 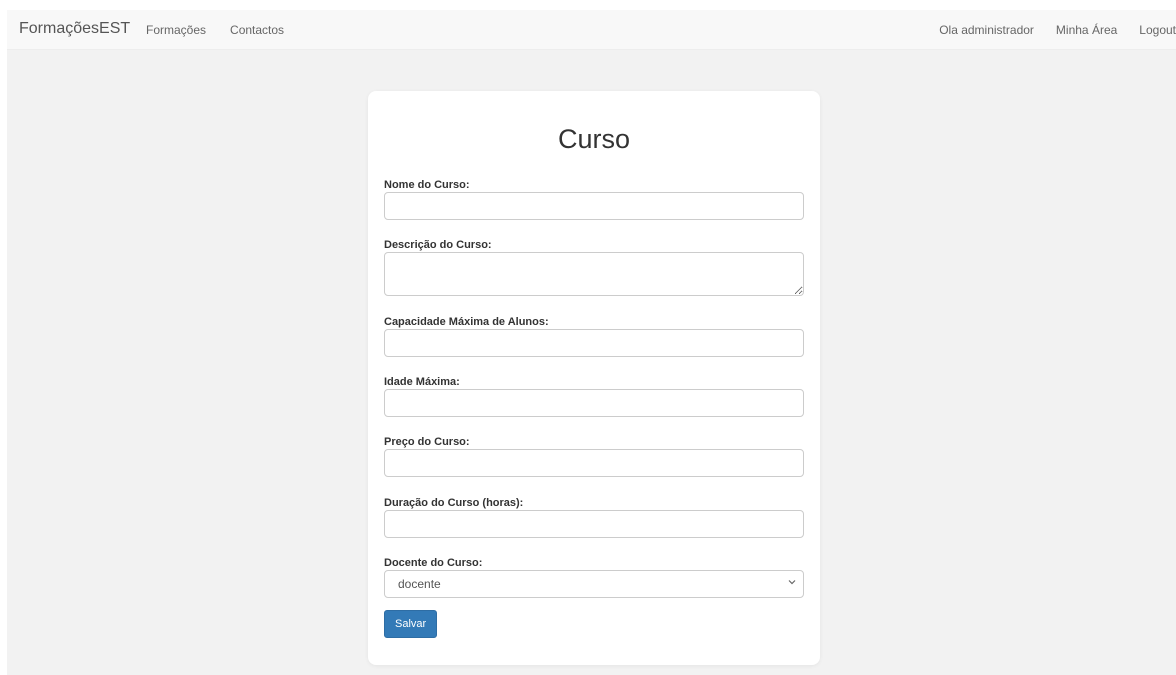 I want to click on course-teacher-label: Docente do Curso:, so click(x=433, y=563).